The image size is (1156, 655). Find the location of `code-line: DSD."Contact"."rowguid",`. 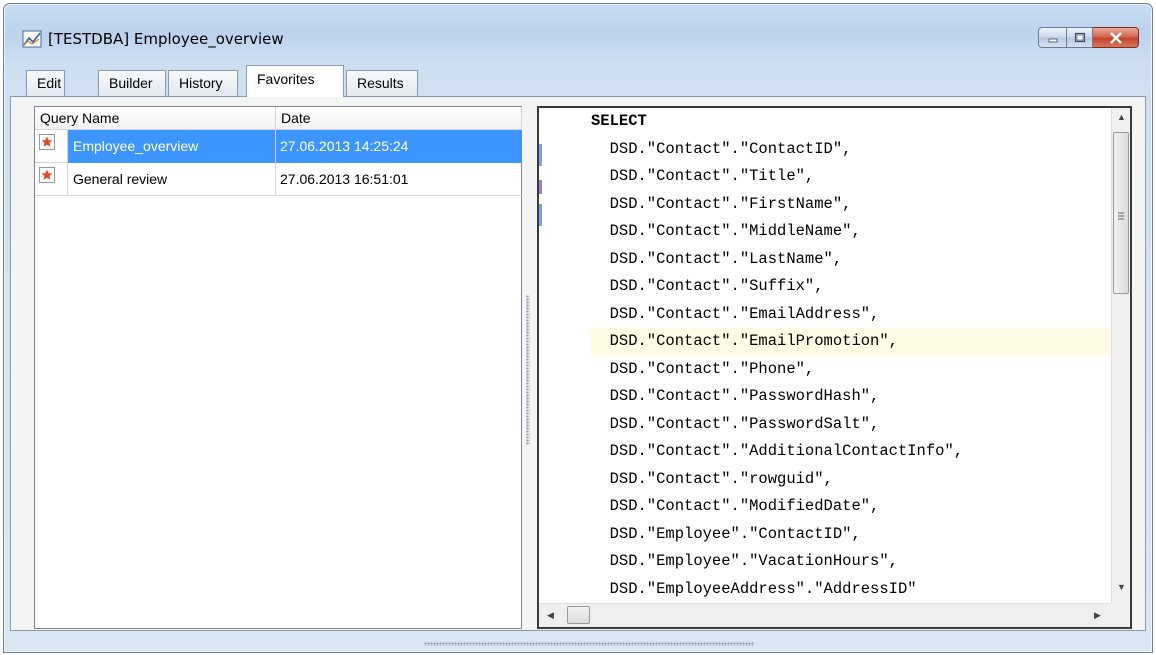

code-line: DSD."Contact"."rowguid", is located at coordinates (712, 478).